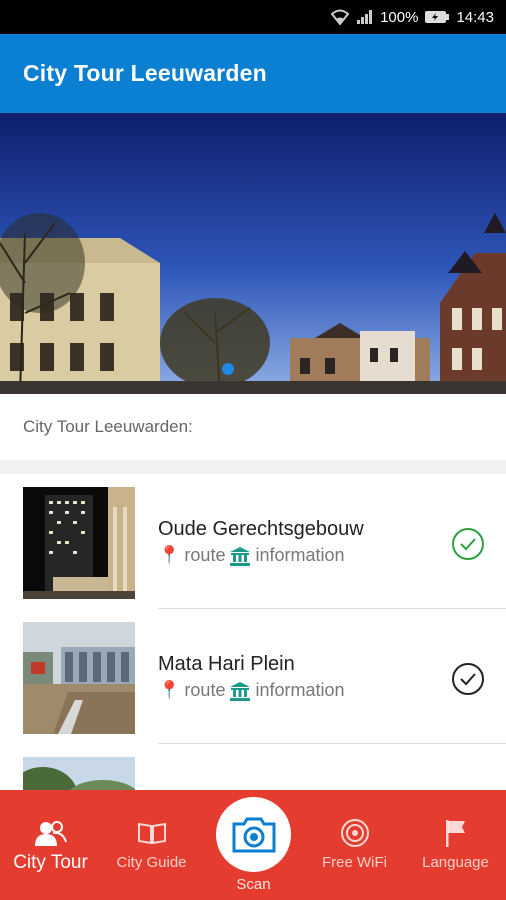 The height and width of the screenshot is (900, 506). What do you see at coordinates (261, 529) in the screenshot?
I see `tour-item-title: Oude Gerechtsgebouw` at bounding box center [261, 529].